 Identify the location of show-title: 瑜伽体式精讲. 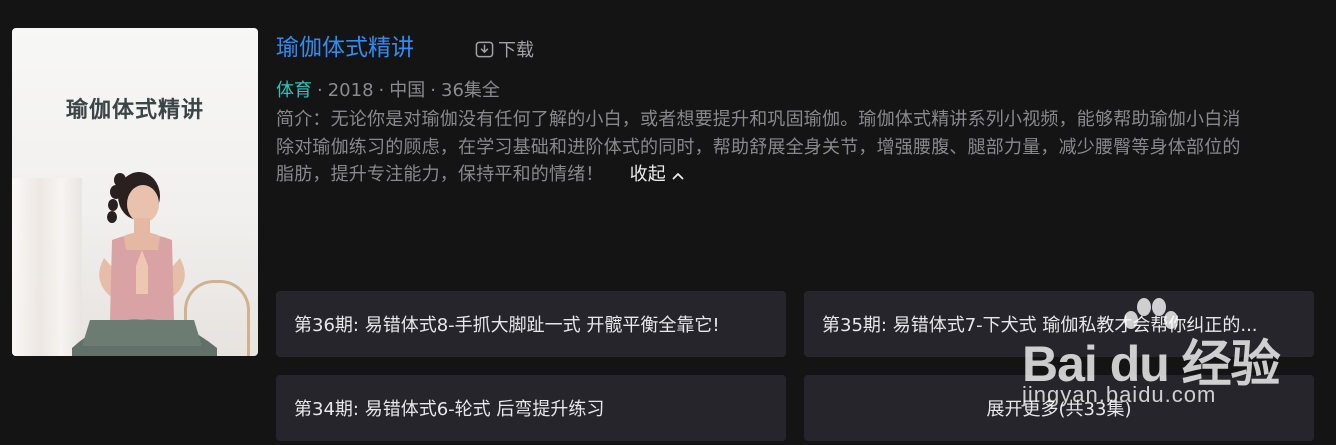
(345, 48).